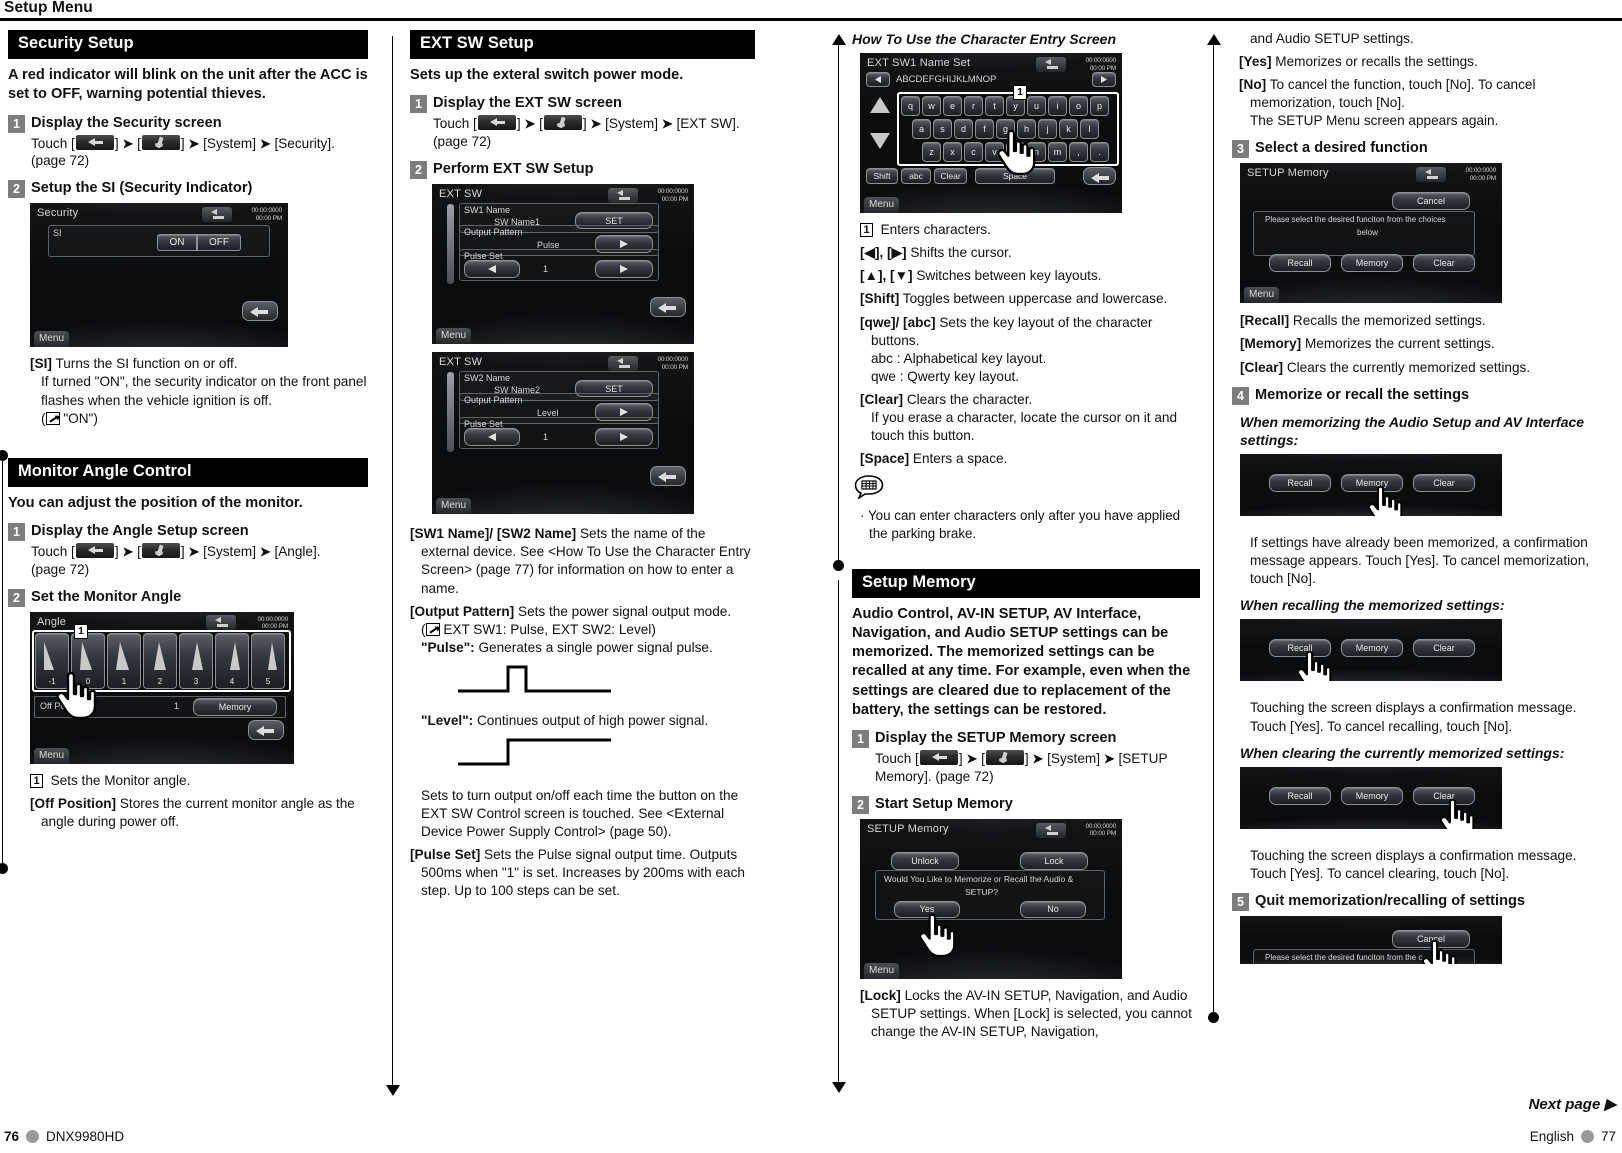 Image resolution: width=1622 pixels, height=1153 pixels. Describe the element at coordinates (219, 243) in the screenshot. I see `si-off-button: OFF` at that location.